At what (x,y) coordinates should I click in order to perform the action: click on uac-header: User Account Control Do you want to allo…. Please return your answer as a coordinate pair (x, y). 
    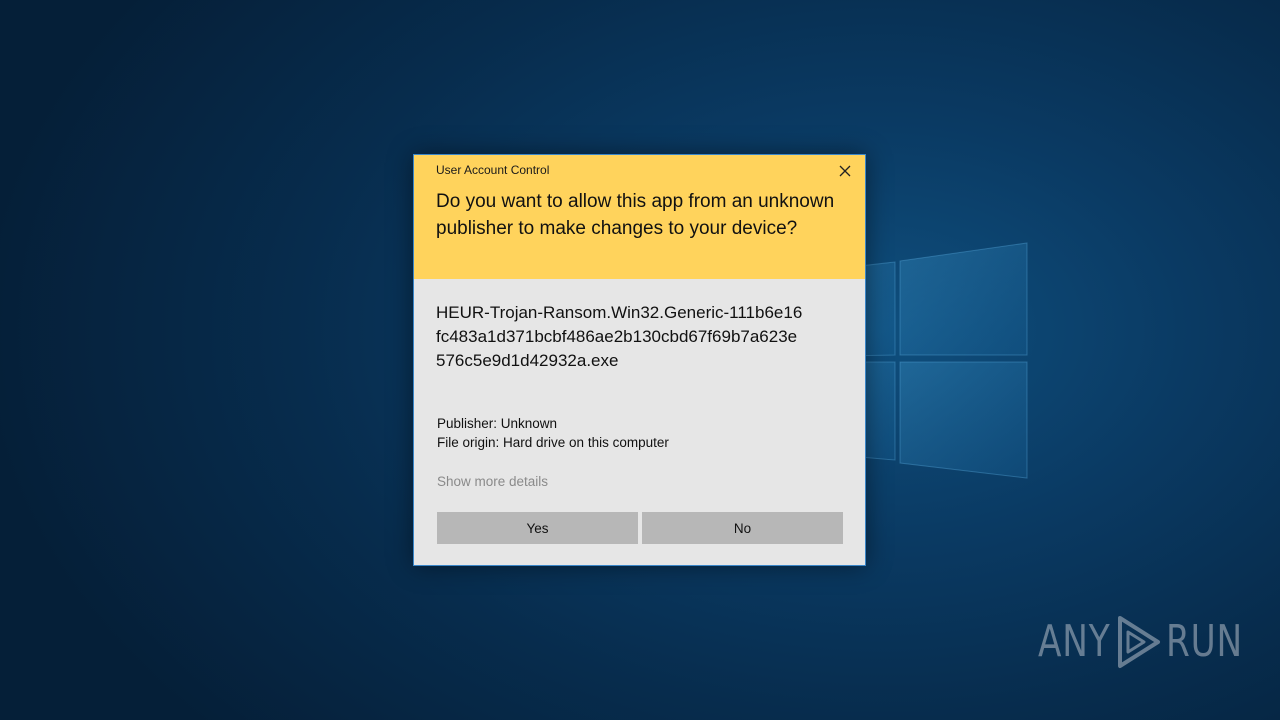
    Looking at the image, I should click on (639, 217).